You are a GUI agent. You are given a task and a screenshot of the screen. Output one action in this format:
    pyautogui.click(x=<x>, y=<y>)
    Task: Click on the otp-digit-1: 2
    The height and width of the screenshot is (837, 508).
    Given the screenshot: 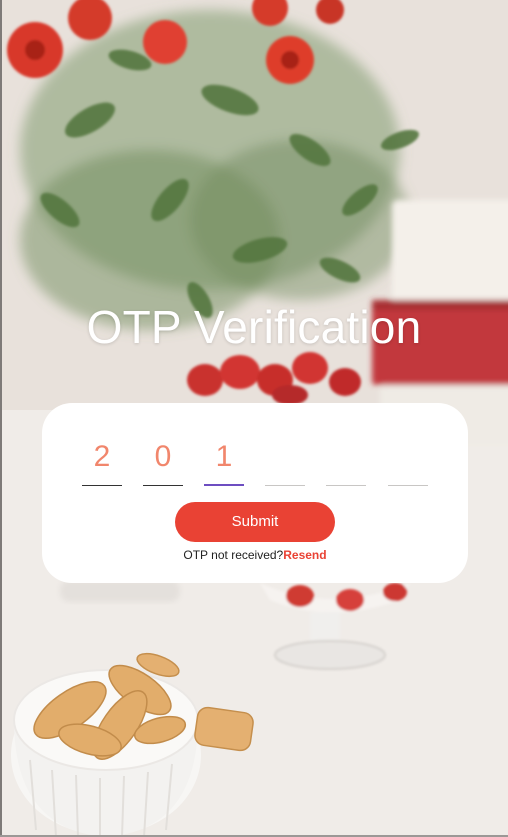 What is the action you would take?
    pyautogui.click(x=102, y=459)
    